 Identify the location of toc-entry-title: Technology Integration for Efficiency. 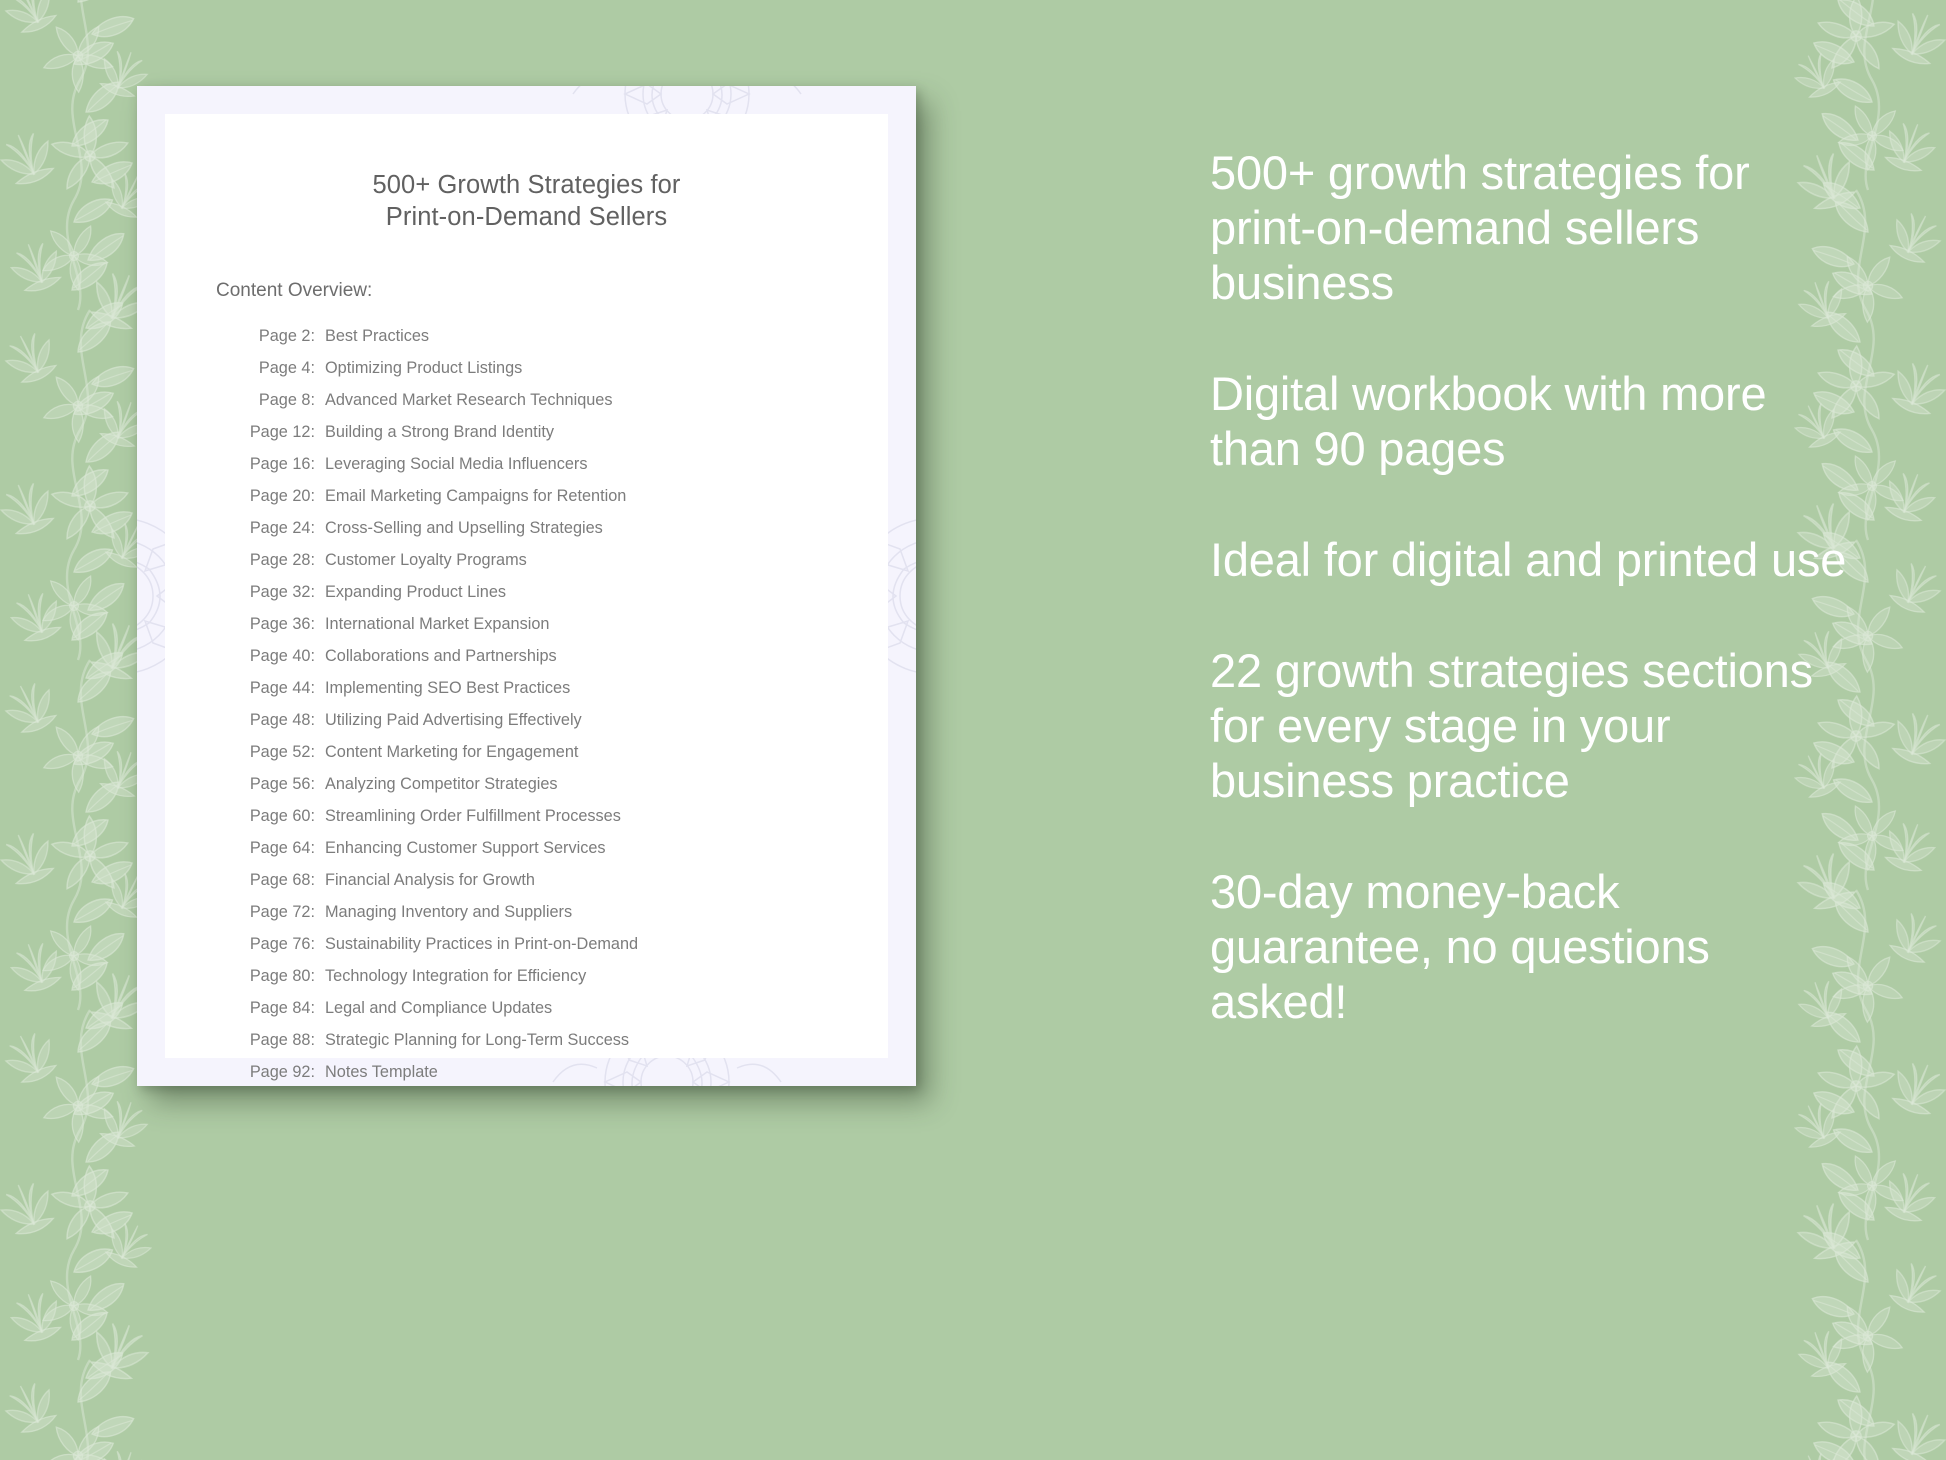
(456, 975).